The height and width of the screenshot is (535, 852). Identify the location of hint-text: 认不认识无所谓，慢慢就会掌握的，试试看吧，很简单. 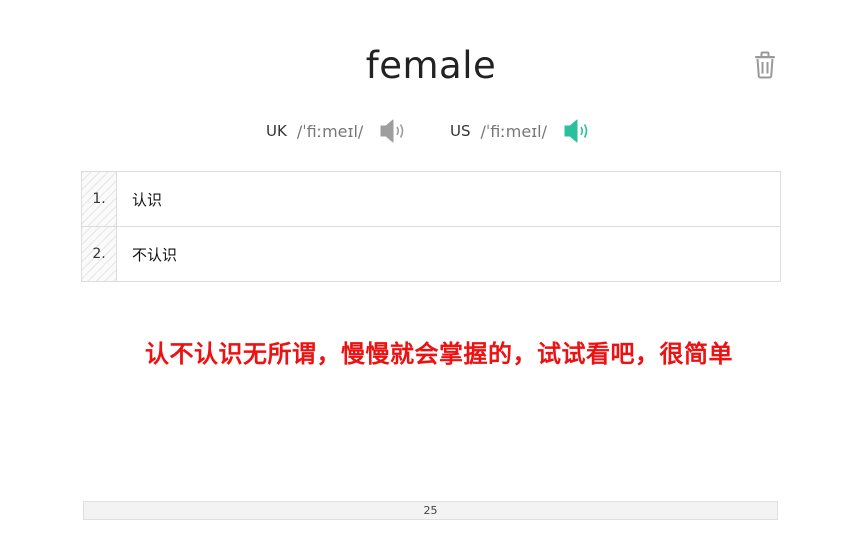
(439, 354).